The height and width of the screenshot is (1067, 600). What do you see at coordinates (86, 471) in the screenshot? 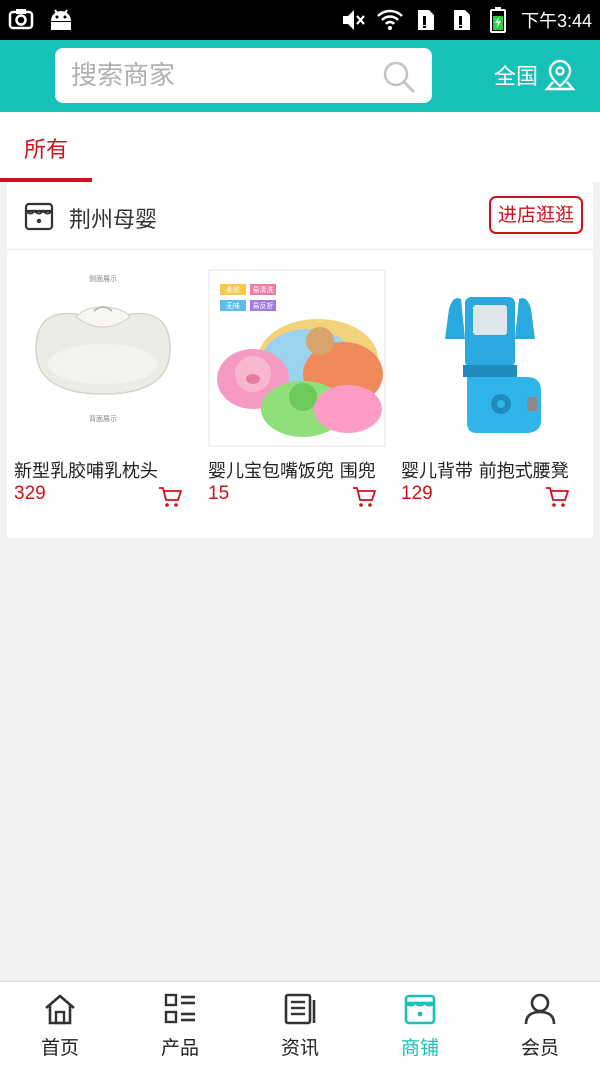
I see `product-name: 新型乳胶哺乳枕头` at bounding box center [86, 471].